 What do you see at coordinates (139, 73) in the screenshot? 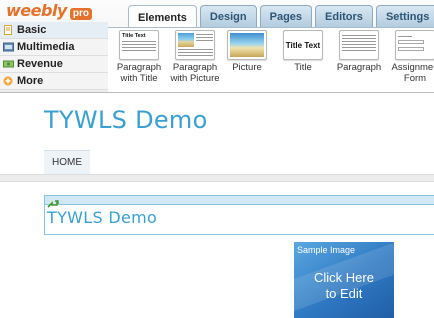
I see `element-label: Paragraph with Title` at bounding box center [139, 73].